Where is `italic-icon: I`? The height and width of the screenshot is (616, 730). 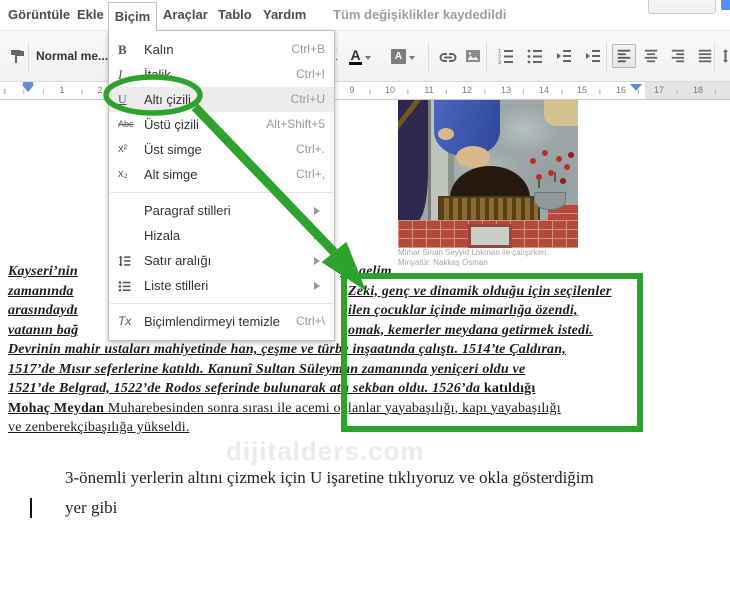 italic-icon: I is located at coordinates (120, 74).